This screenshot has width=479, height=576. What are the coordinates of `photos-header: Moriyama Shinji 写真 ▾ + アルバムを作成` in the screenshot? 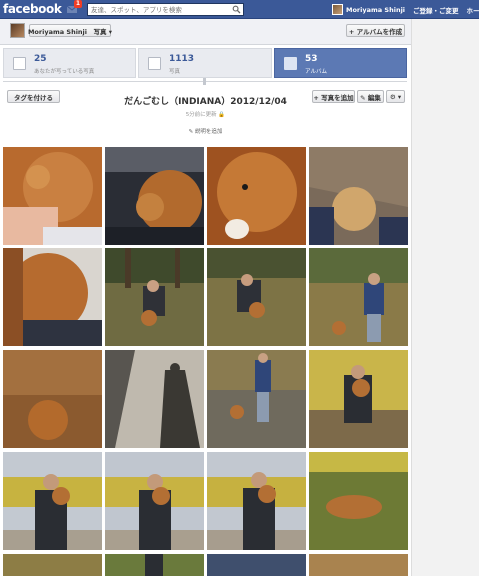 It's located at (205, 32).